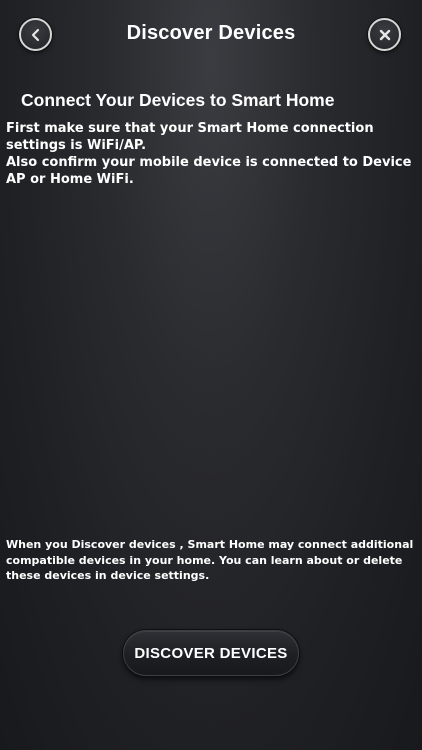 The image size is (422, 750). Describe the element at coordinates (211, 33) in the screenshot. I see `page-title: Discover Devices` at that location.